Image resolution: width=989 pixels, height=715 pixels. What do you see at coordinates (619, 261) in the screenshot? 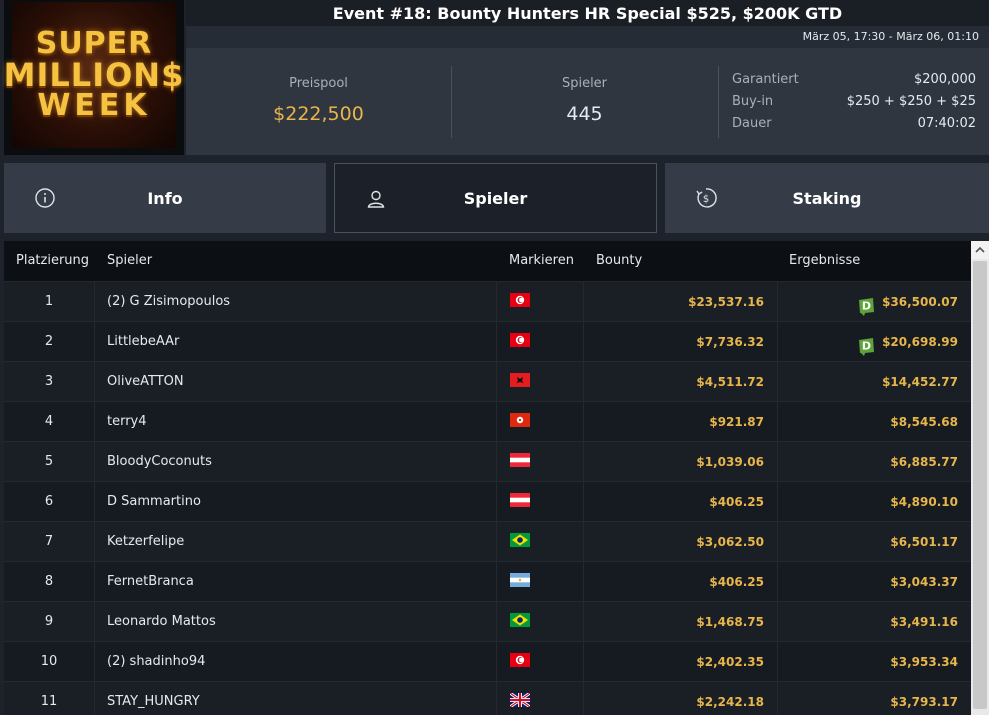
I see `column-header-bounty: Bounty` at bounding box center [619, 261].